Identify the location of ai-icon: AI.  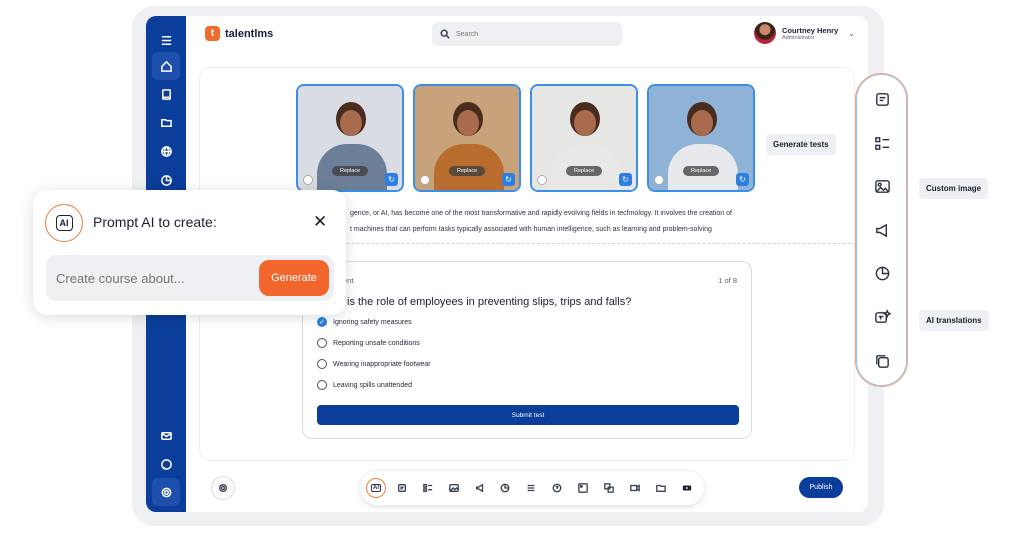
(64, 223).